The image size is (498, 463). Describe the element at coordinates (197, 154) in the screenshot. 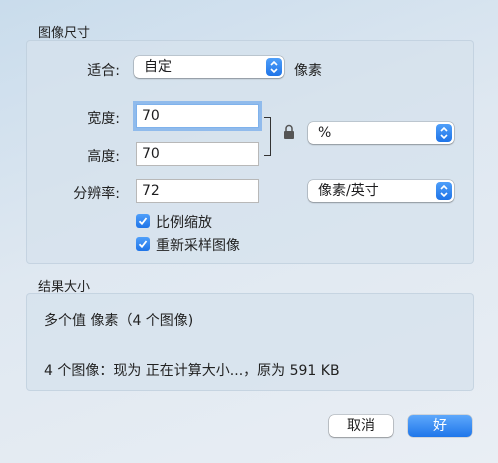

I see `height-field: 70` at that location.